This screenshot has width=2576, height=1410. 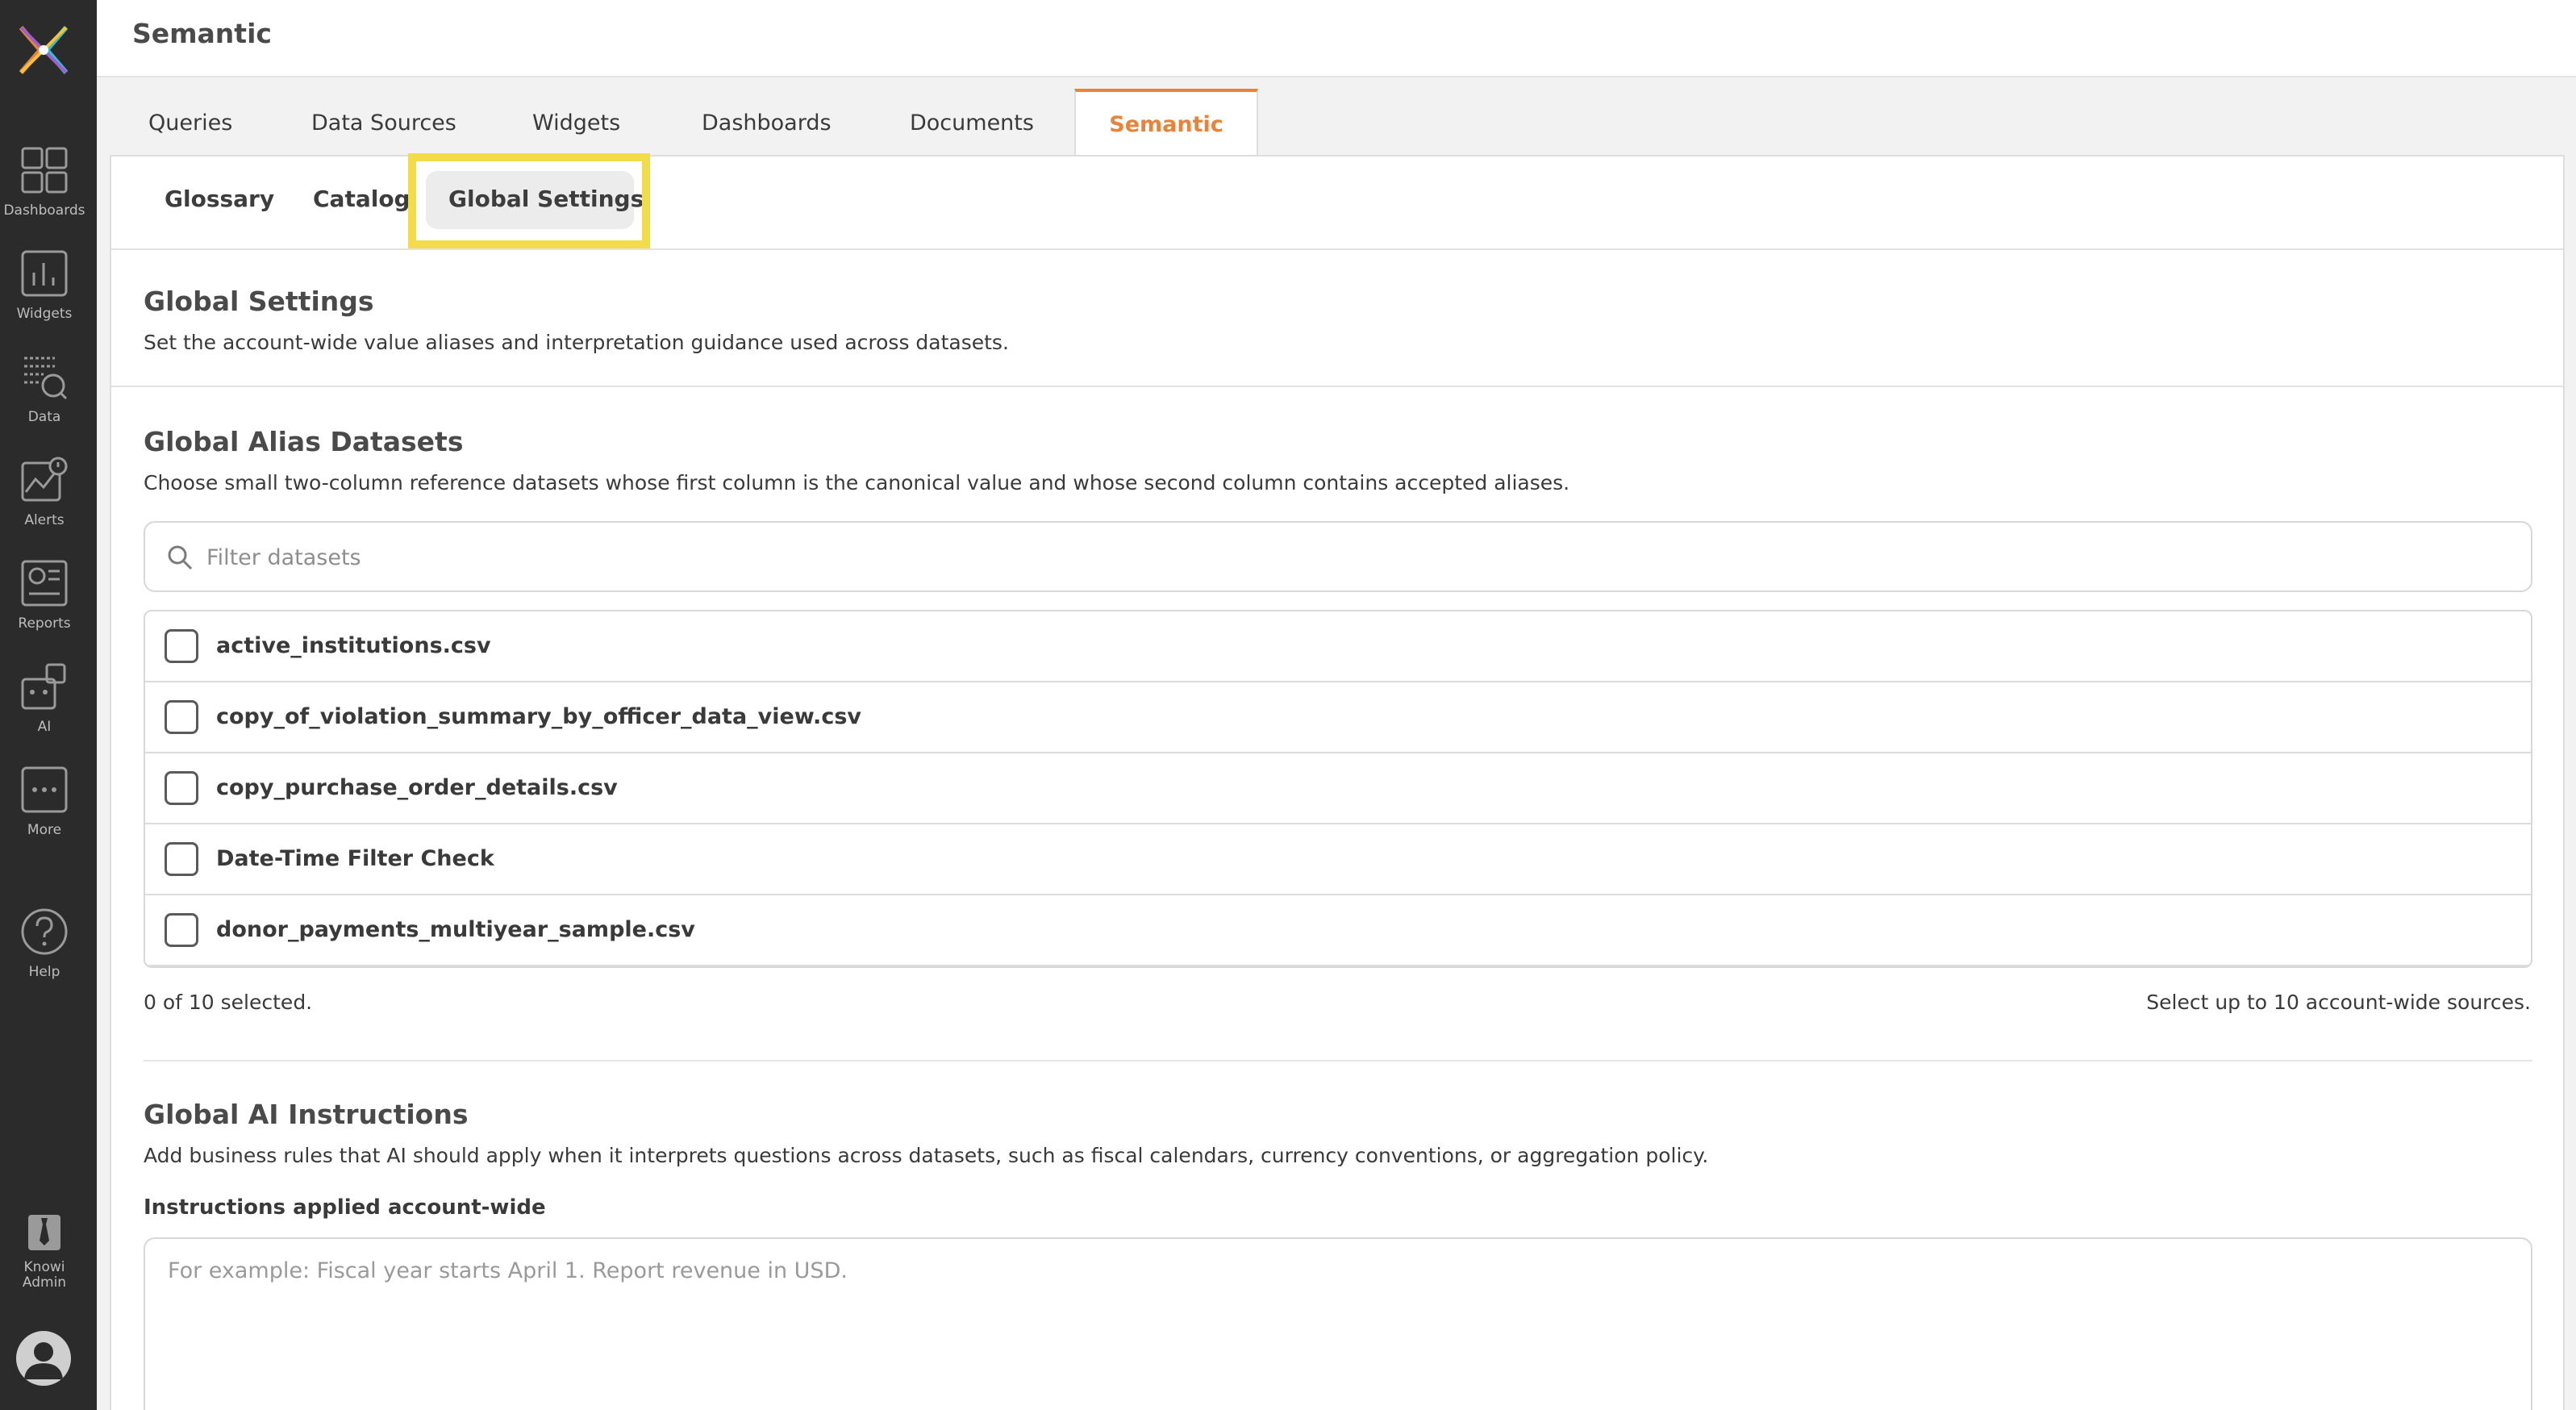 I want to click on sidebar-item-dashboards: Dashboards, so click(x=44, y=193).